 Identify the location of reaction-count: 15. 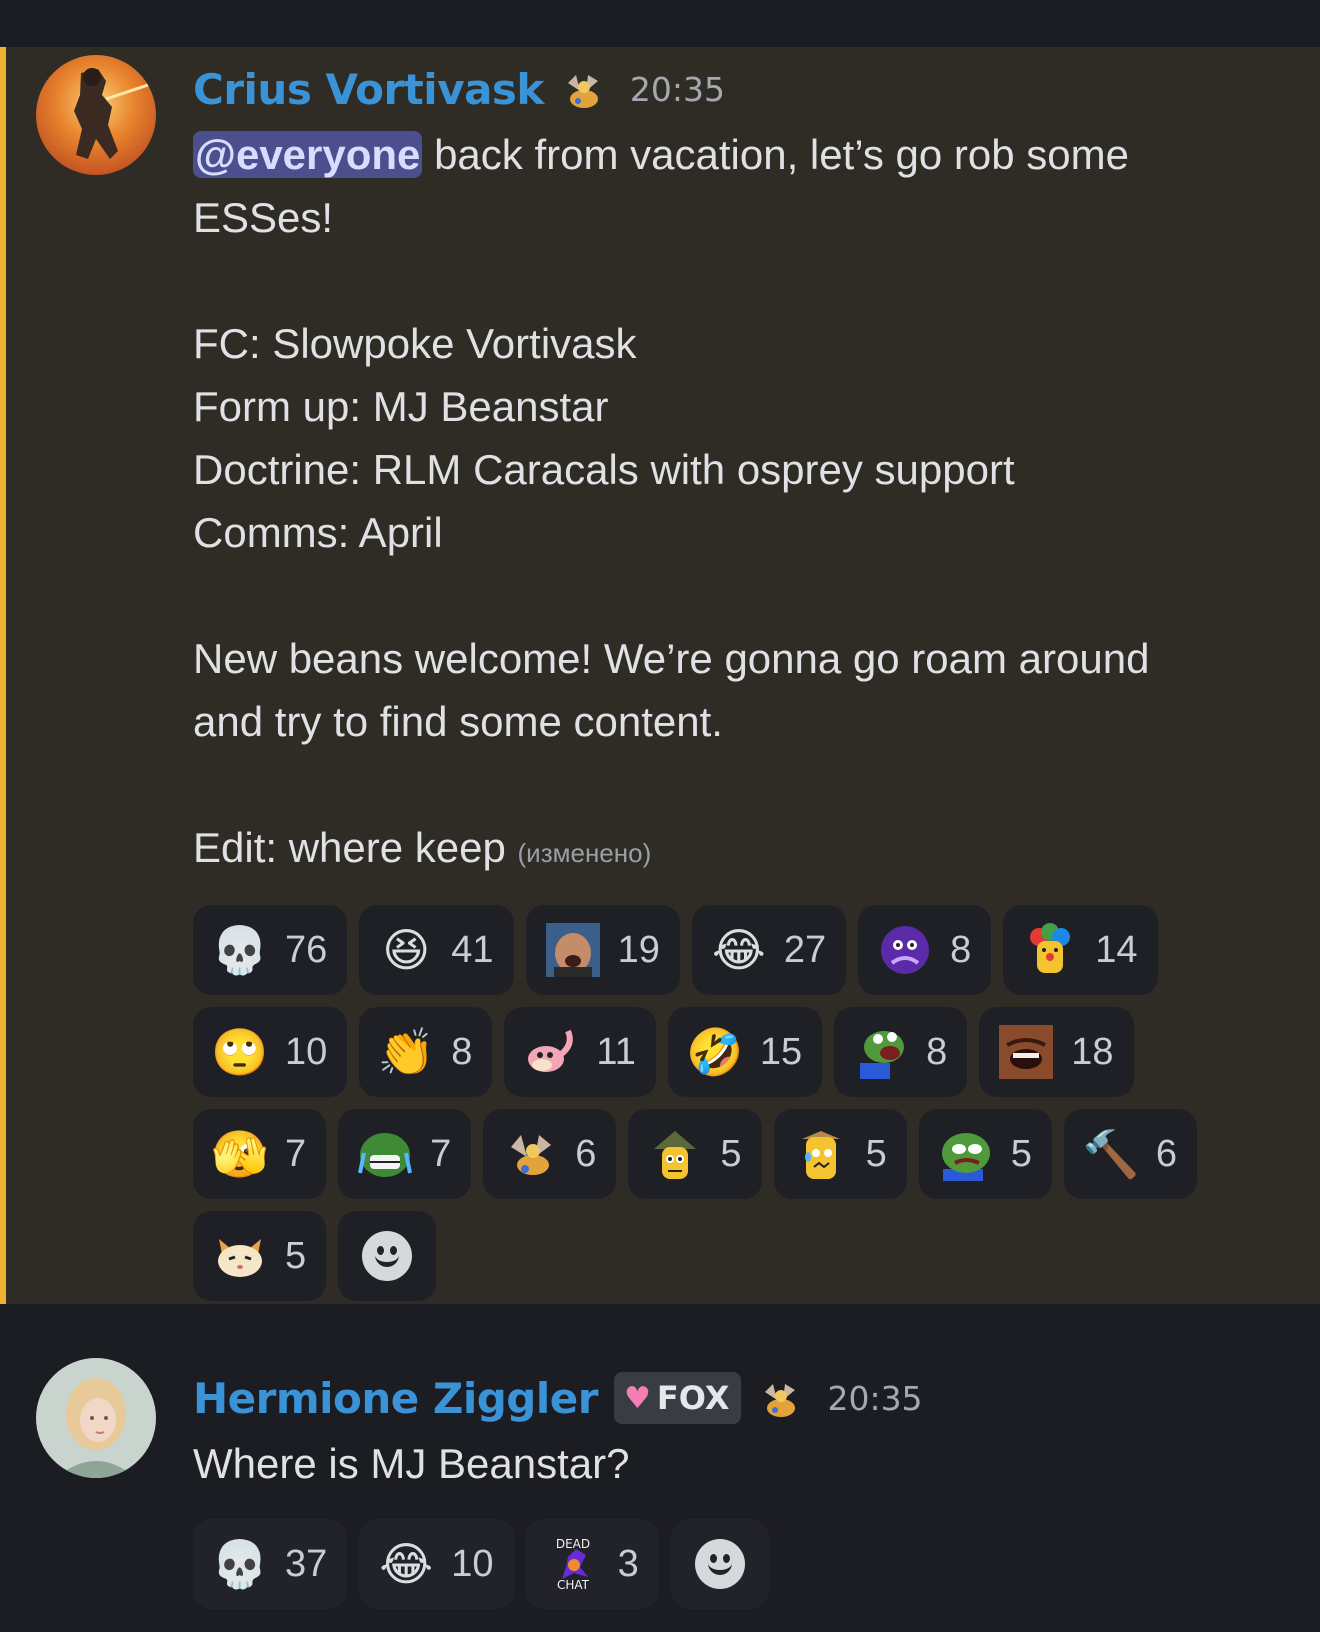
(781, 1051).